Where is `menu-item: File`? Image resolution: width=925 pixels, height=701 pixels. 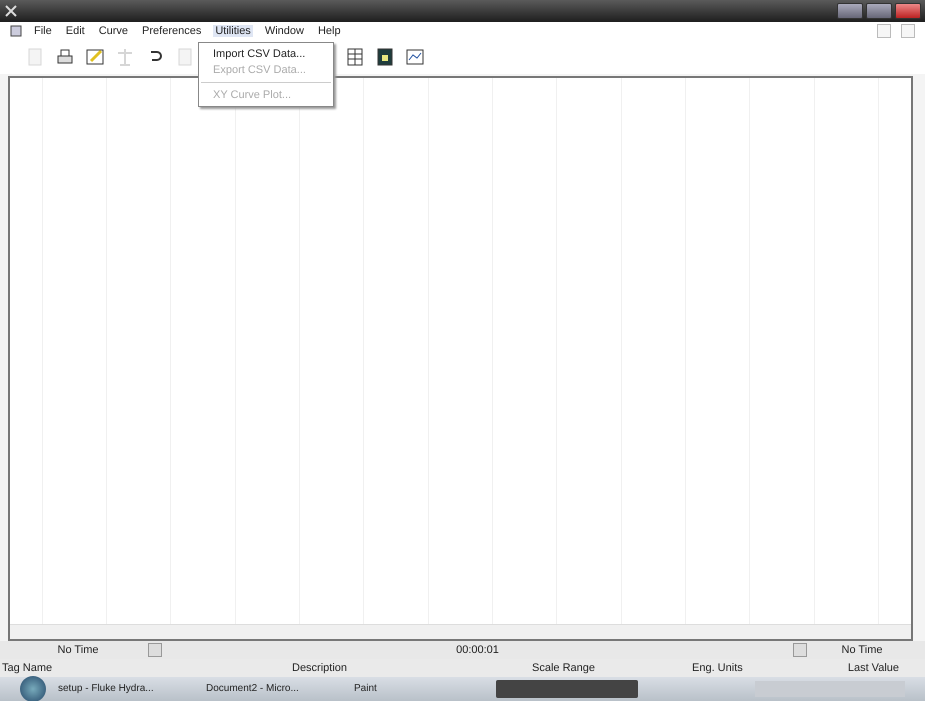 menu-item: File is located at coordinates (43, 31).